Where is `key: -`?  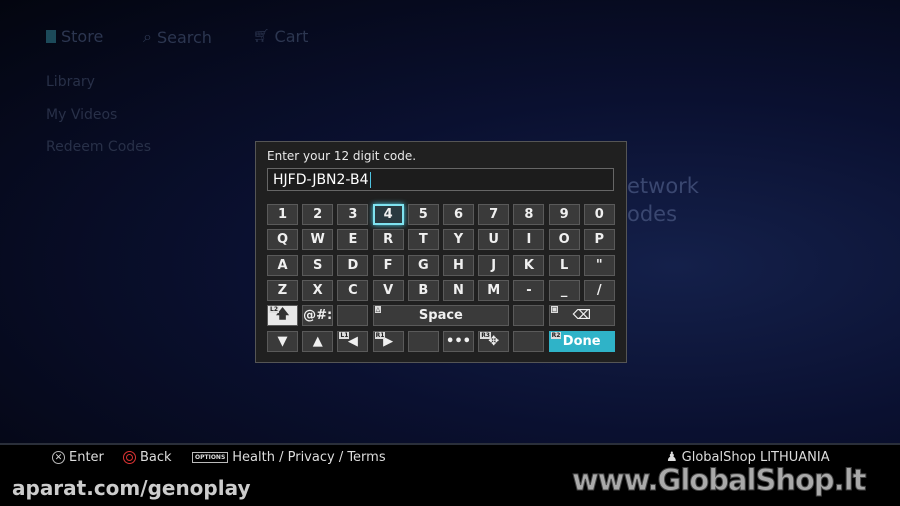
key: - is located at coordinates (529, 290).